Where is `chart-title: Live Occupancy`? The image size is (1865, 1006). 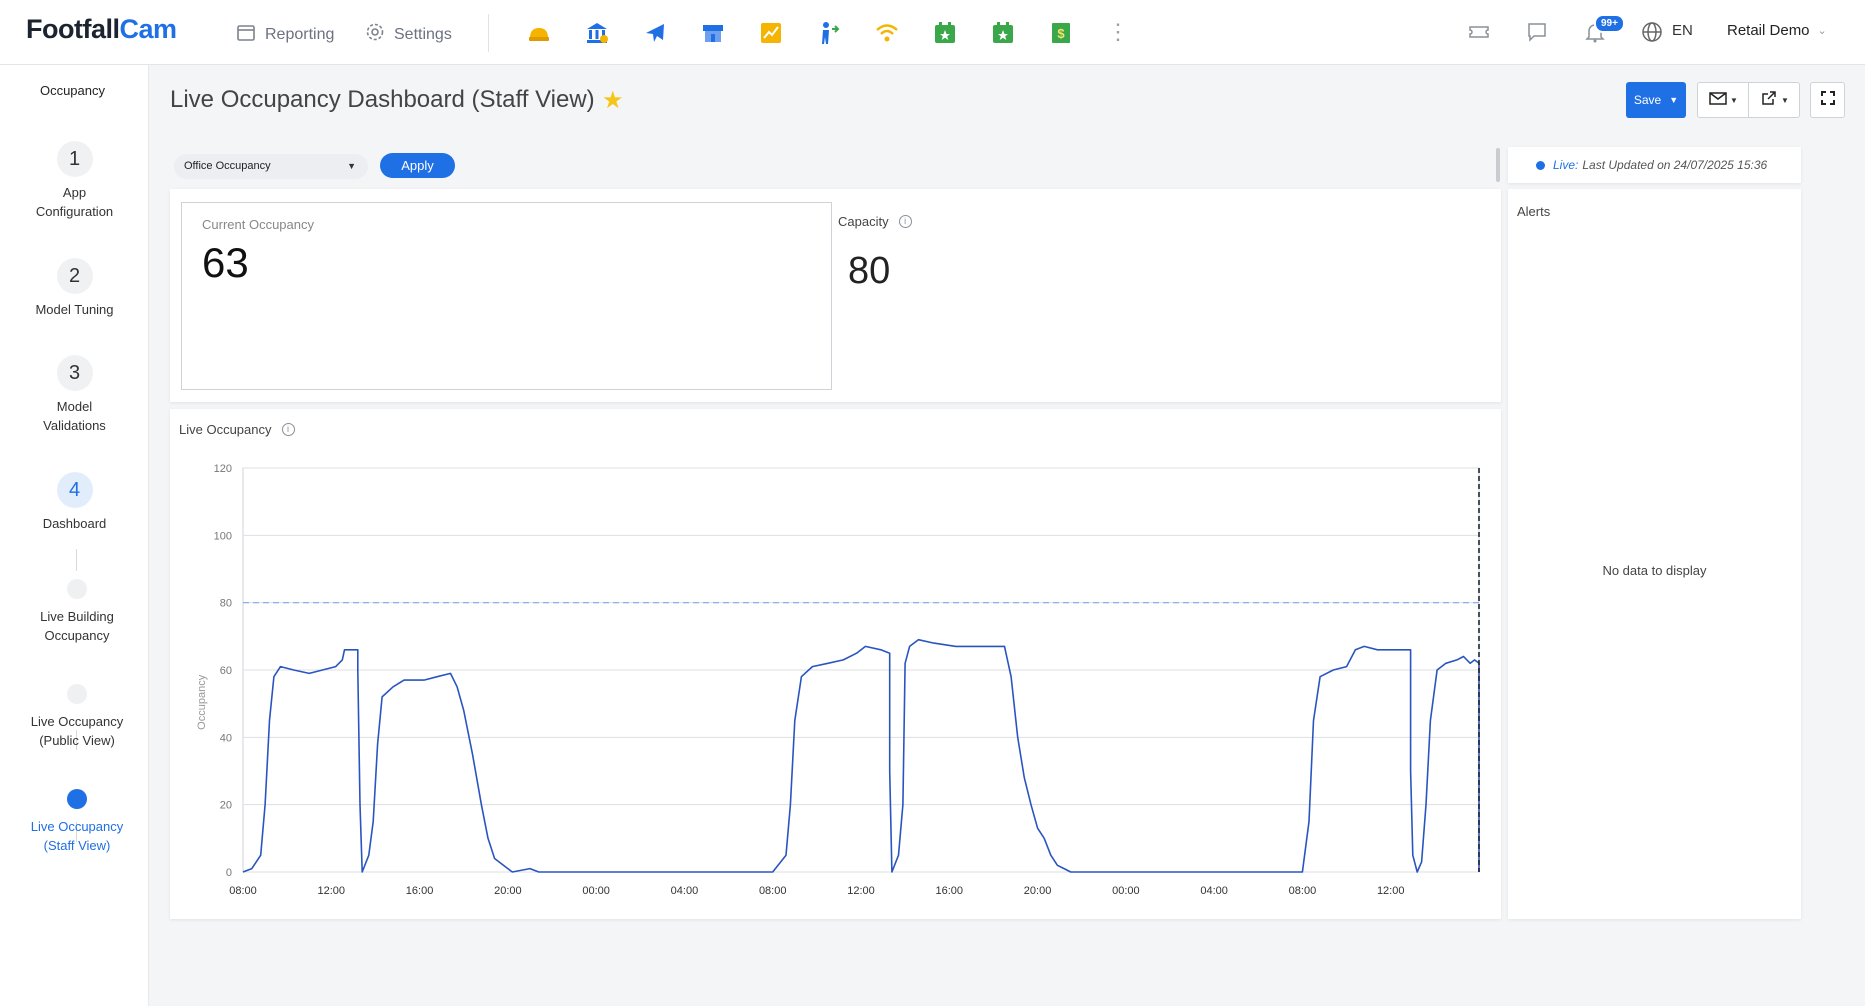
chart-title: Live Occupancy is located at coordinates (225, 429).